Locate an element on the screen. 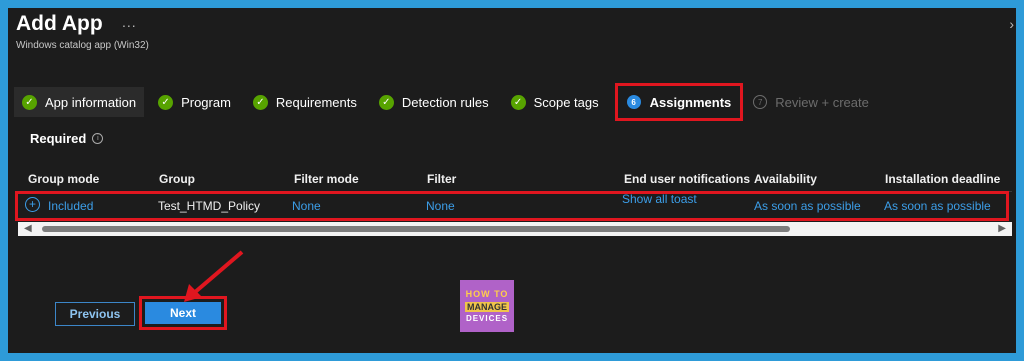  red-arrow-annotation is located at coordinates (214, 276).